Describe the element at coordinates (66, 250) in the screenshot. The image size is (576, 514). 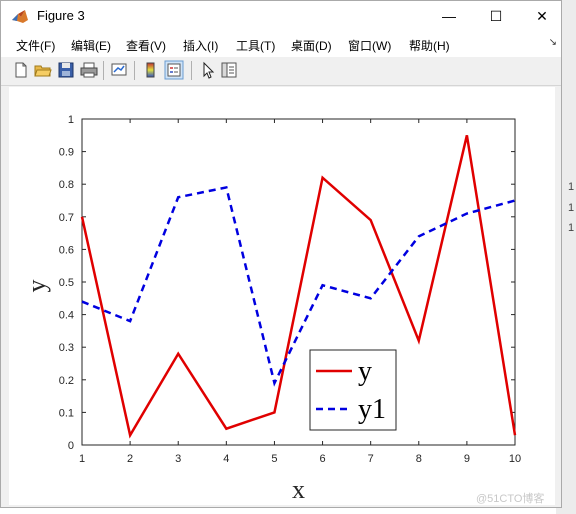
I see `y-tick-label: 0.6` at that location.